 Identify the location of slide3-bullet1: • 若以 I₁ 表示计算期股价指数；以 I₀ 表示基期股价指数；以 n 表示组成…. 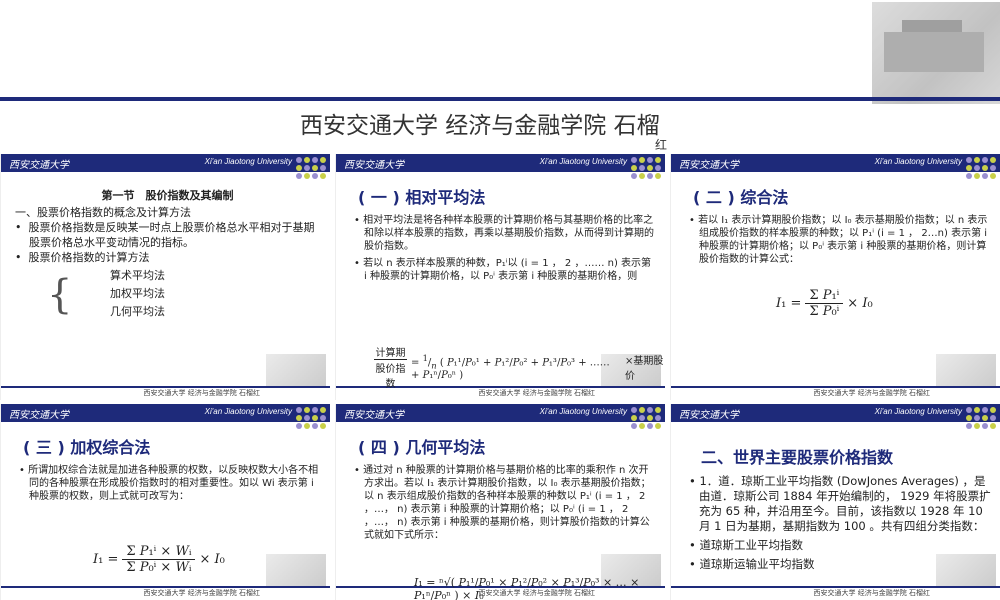
(838, 240).